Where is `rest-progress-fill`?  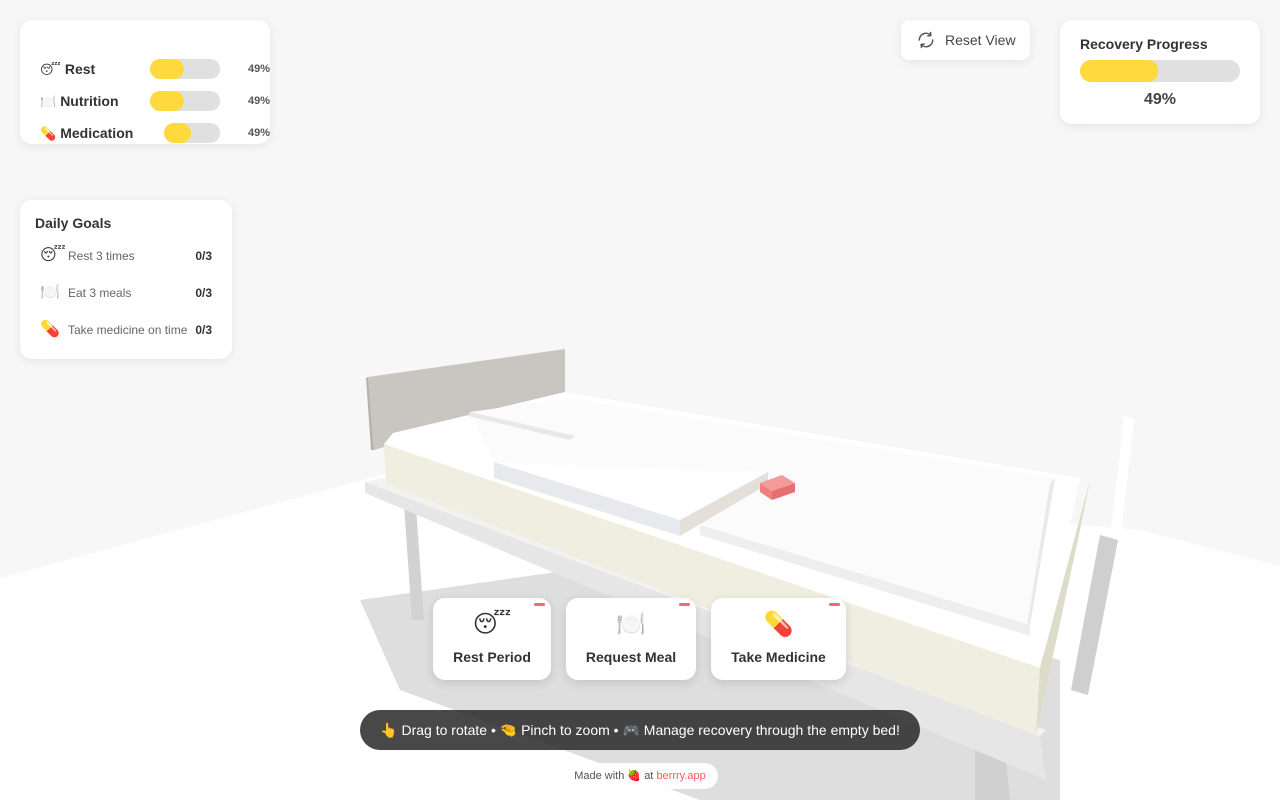 rest-progress-fill is located at coordinates (167, 69).